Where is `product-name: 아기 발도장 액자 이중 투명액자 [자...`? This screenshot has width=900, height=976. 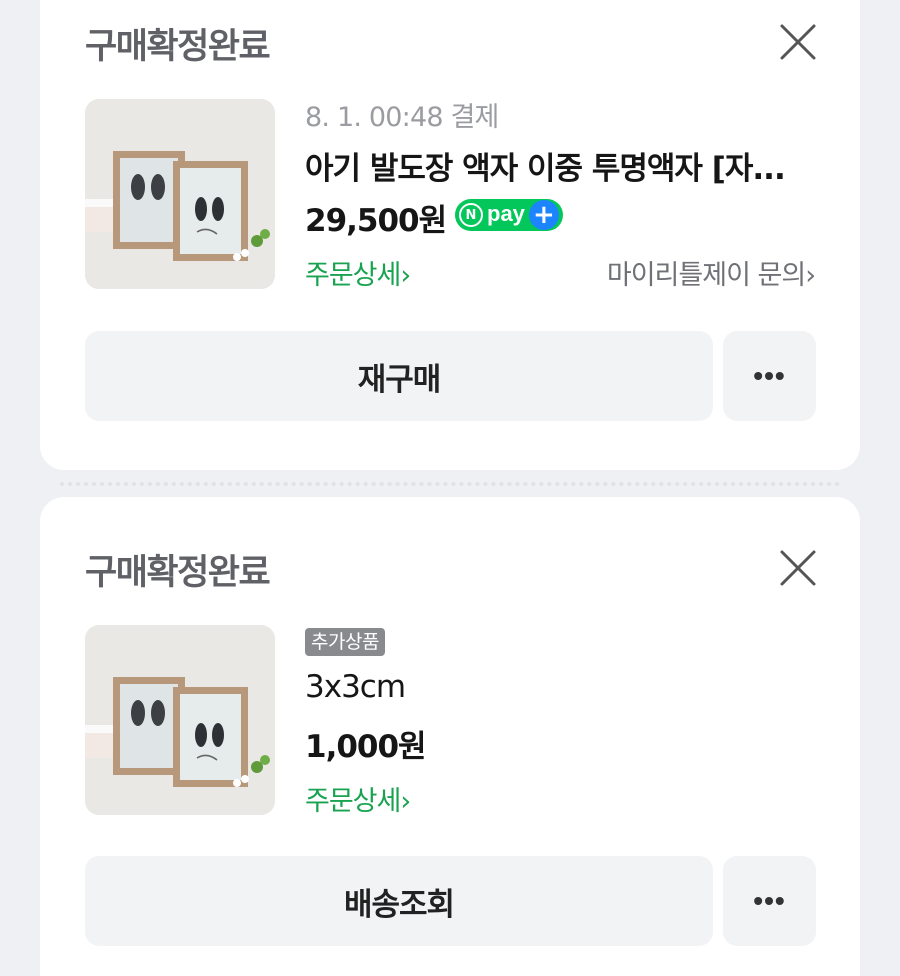 product-name: 아기 발도장 액자 이중 투명액자 [자... is located at coordinates (565, 165).